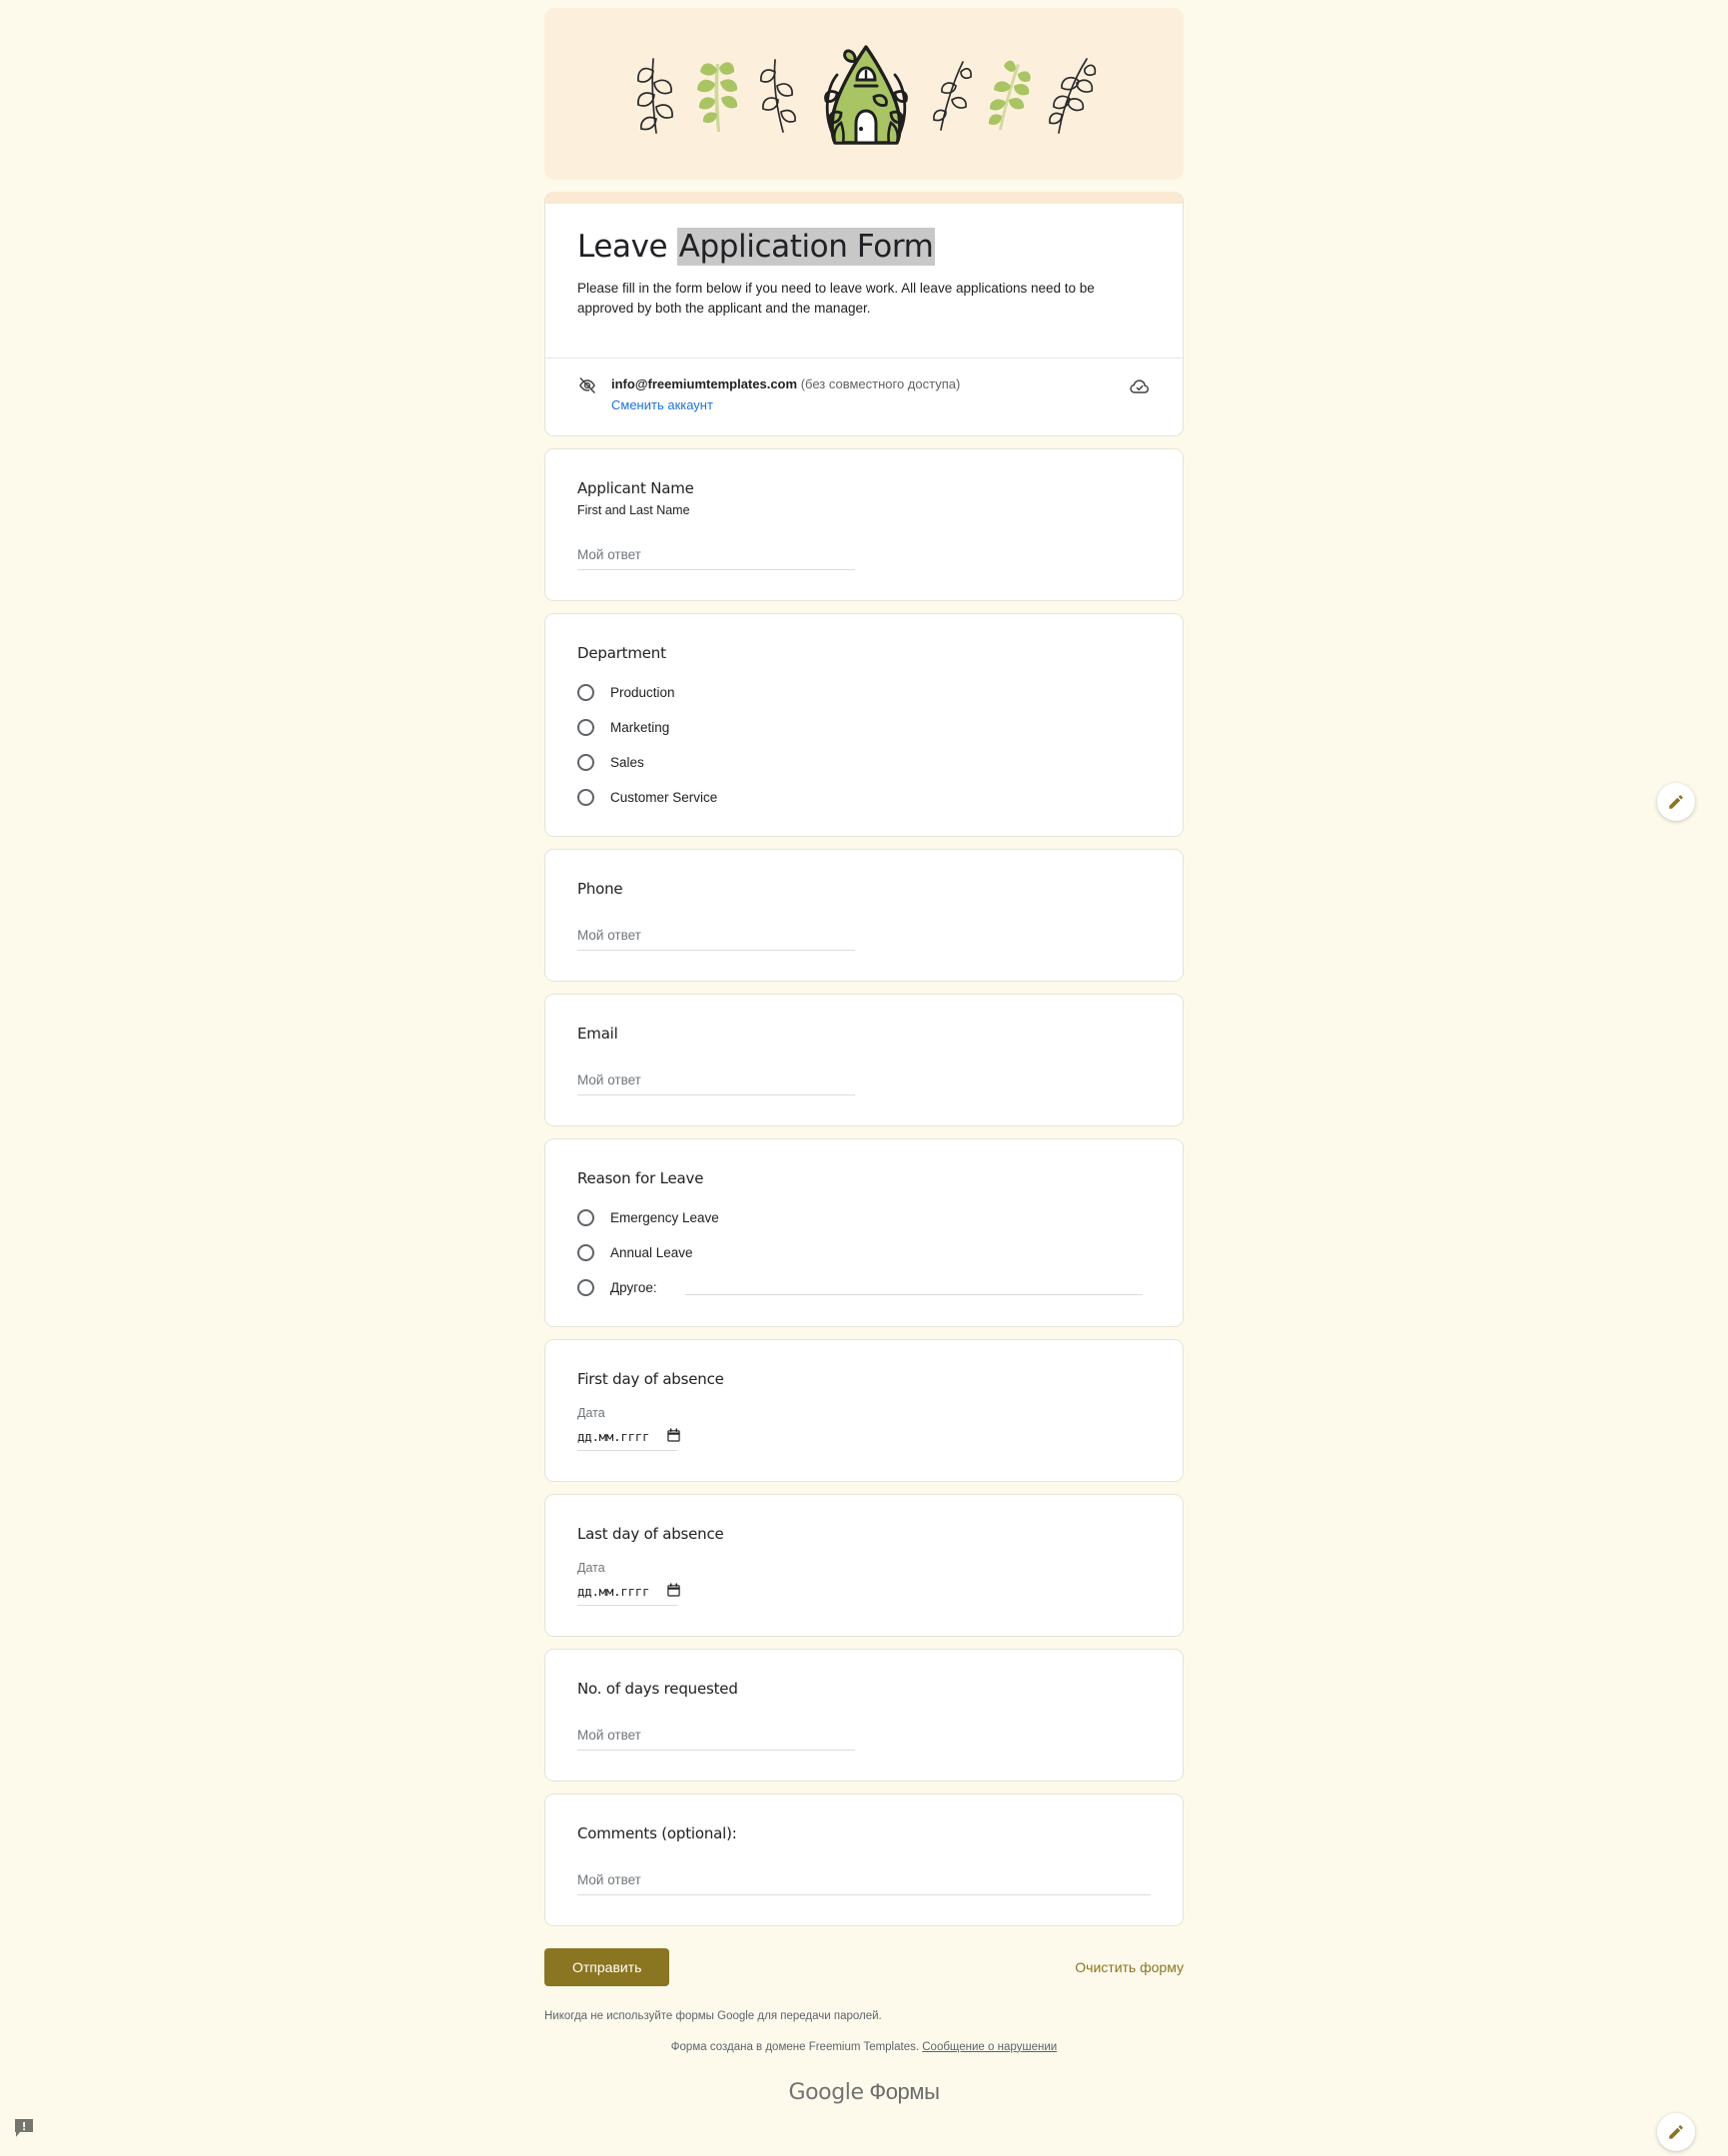  What do you see at coordinates (864, 797) in the screenshot?
I see `radio-option-customer-service: Customer Service` at bounding box center [864, 797].